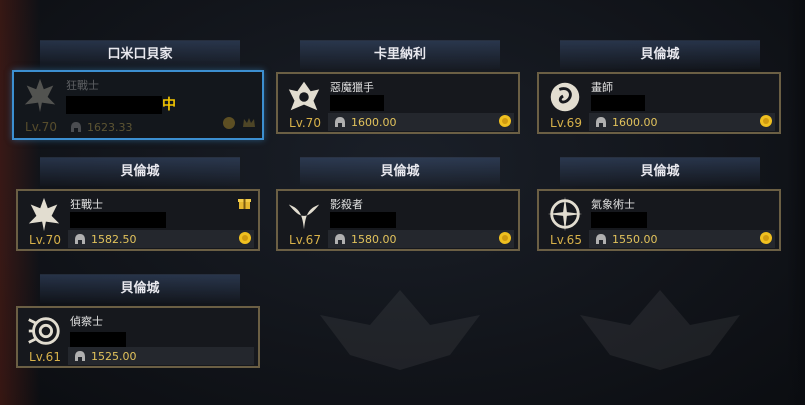 Image resolution: width=805 pixels, height=405 pixels. What do you see at coordinates (796, 202) in the screenshot?
I see `right-edge-scrollbar-area` at bounding box center [796, 202].